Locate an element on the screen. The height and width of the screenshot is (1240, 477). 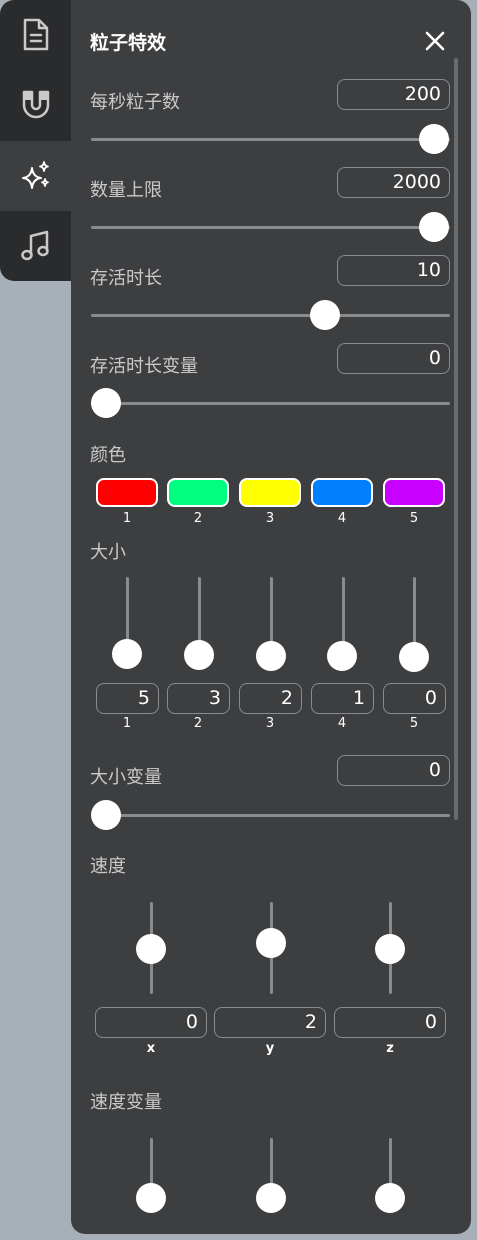
sparkles-icon is located at coordinates (35, 175).